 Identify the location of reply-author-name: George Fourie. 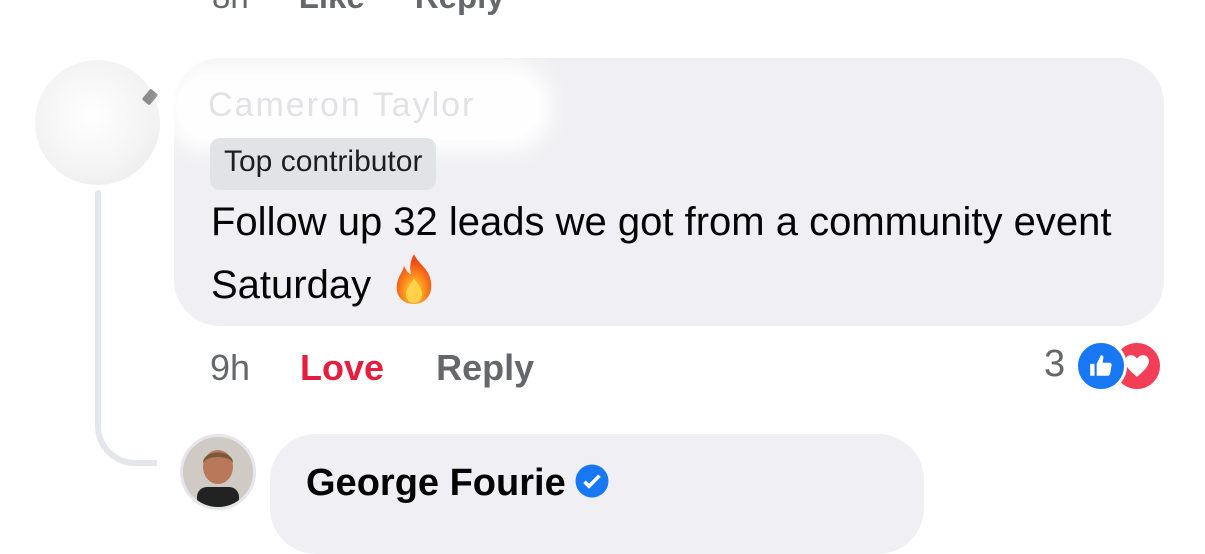
(458, 485).